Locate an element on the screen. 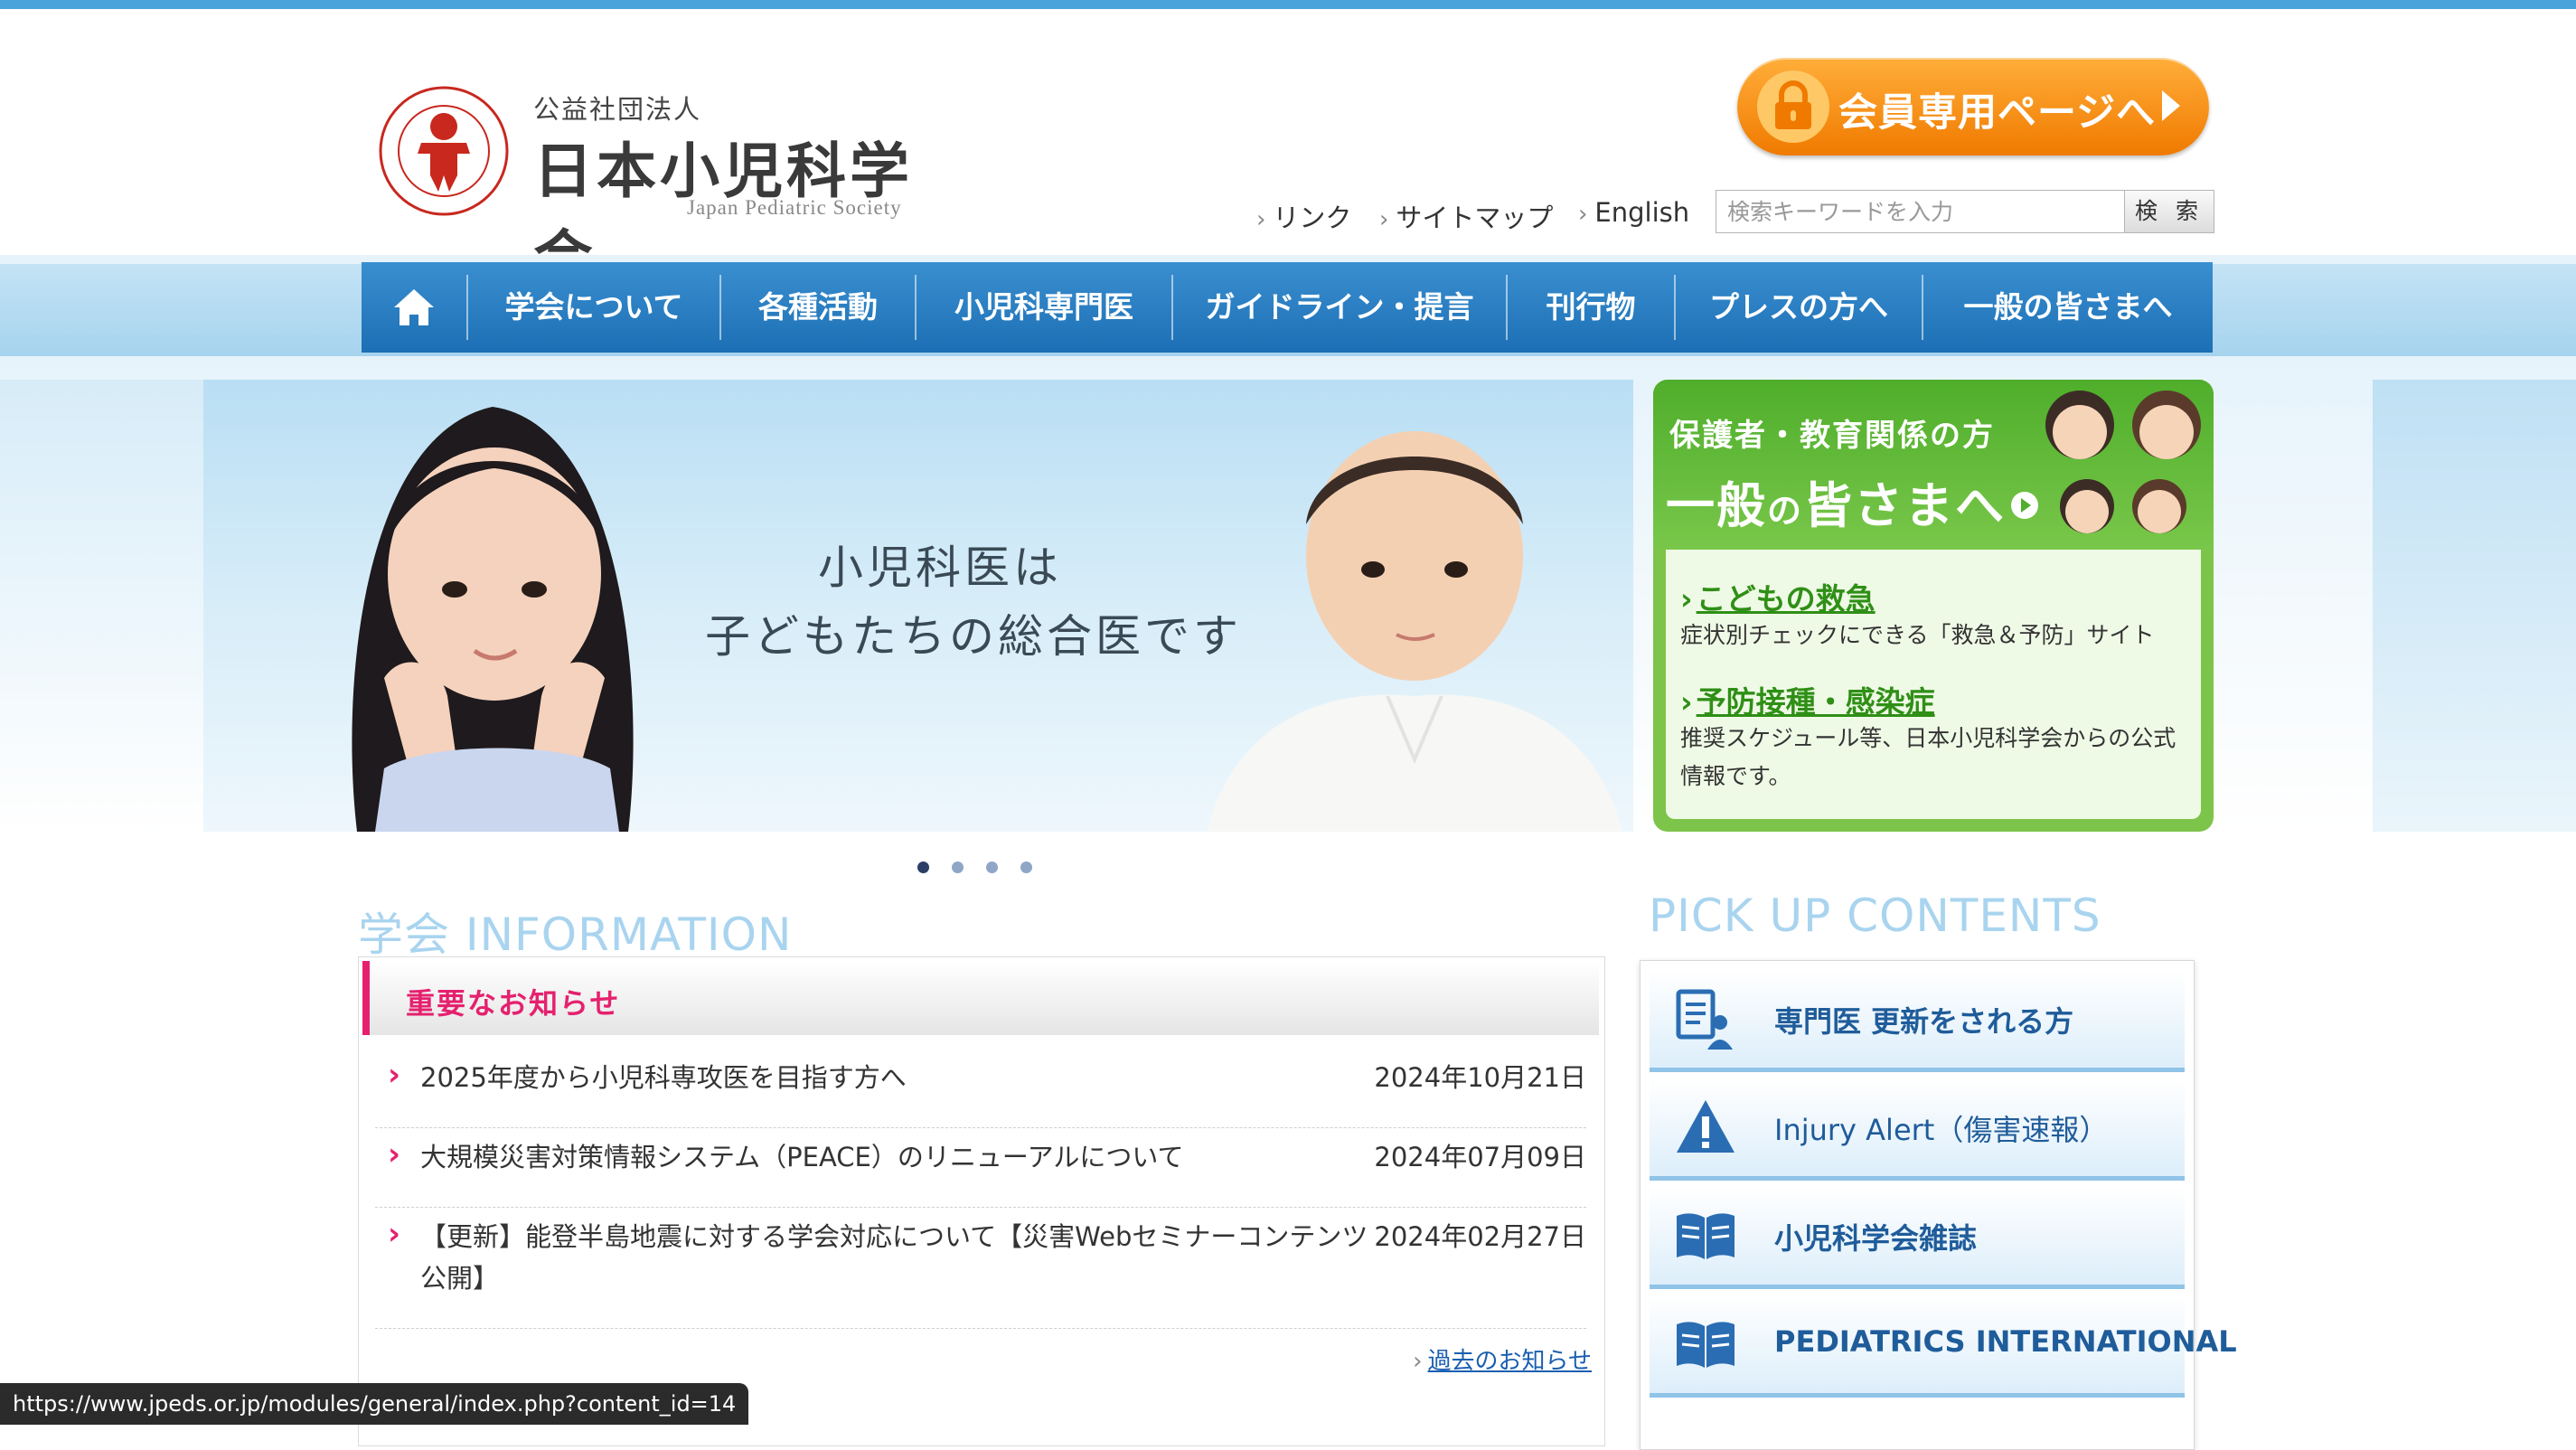 The image size is (2576, 1450). pickup-label: PEDIATRICS INTERNATIONAL is located at coordinates (2006, 1342).